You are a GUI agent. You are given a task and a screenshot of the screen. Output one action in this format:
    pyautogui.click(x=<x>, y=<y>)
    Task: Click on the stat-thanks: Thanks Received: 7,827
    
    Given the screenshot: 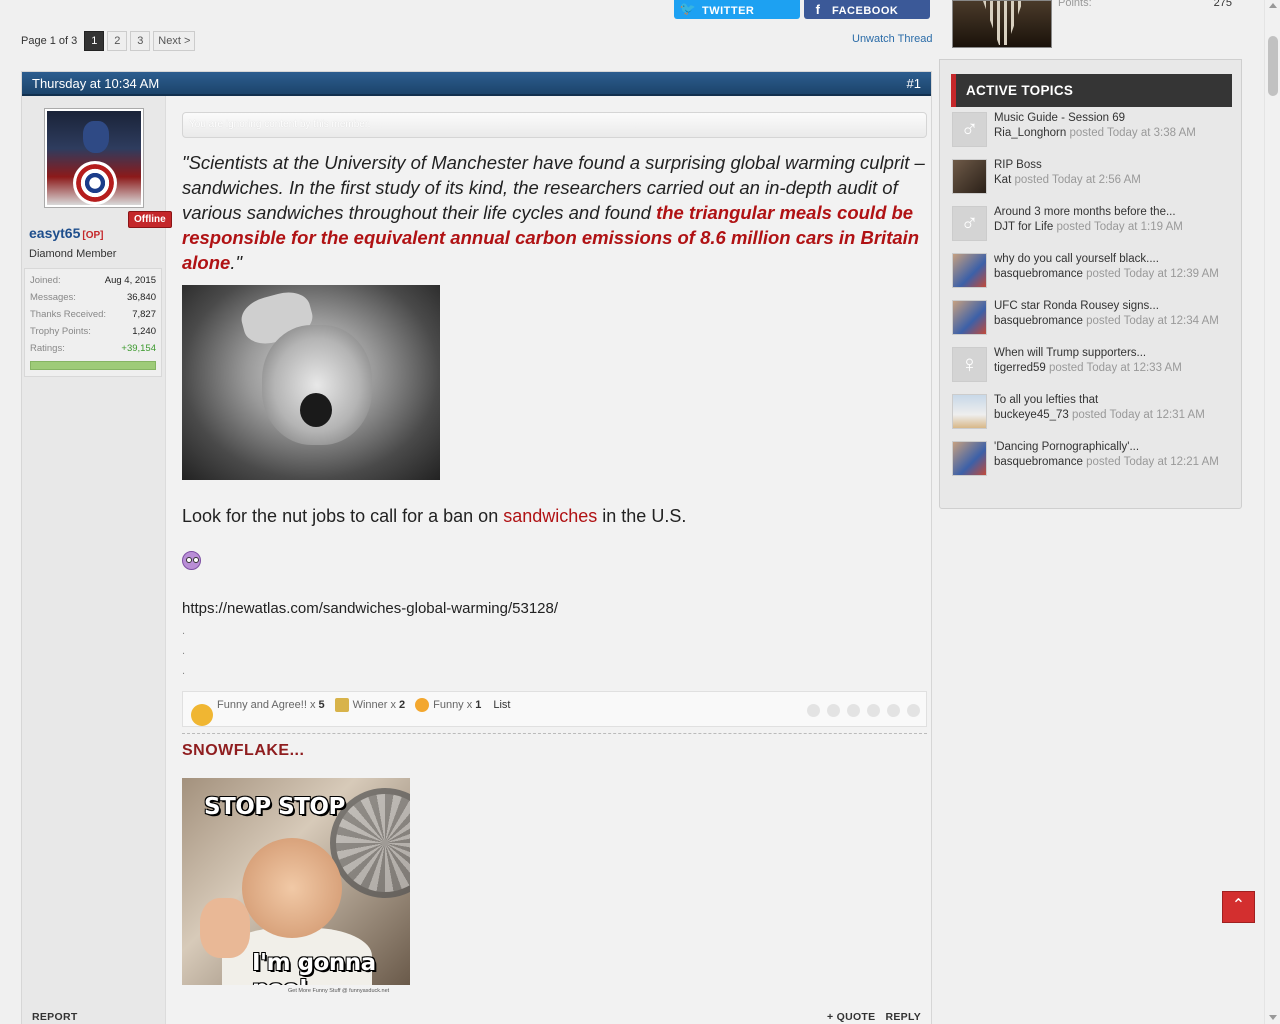 What is the action you would take?
    pyautogui.click(x=93, y=314)
    